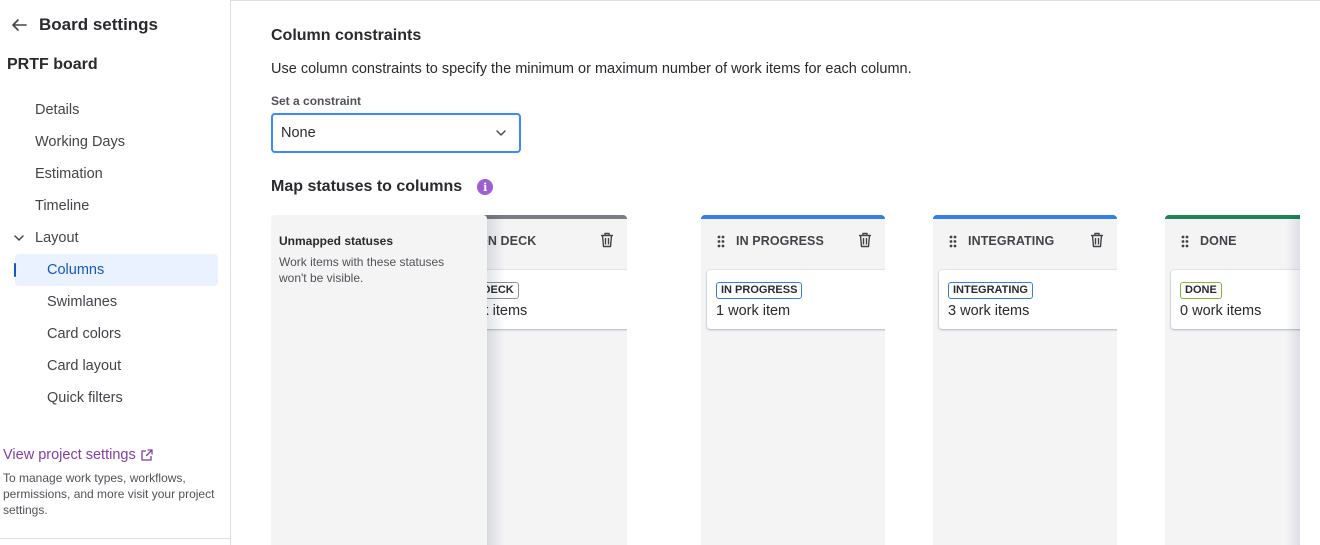 The image size is (1320, 545). I want to click on board-column-done: DONE DONE 0 work items, so click(1232, 380).